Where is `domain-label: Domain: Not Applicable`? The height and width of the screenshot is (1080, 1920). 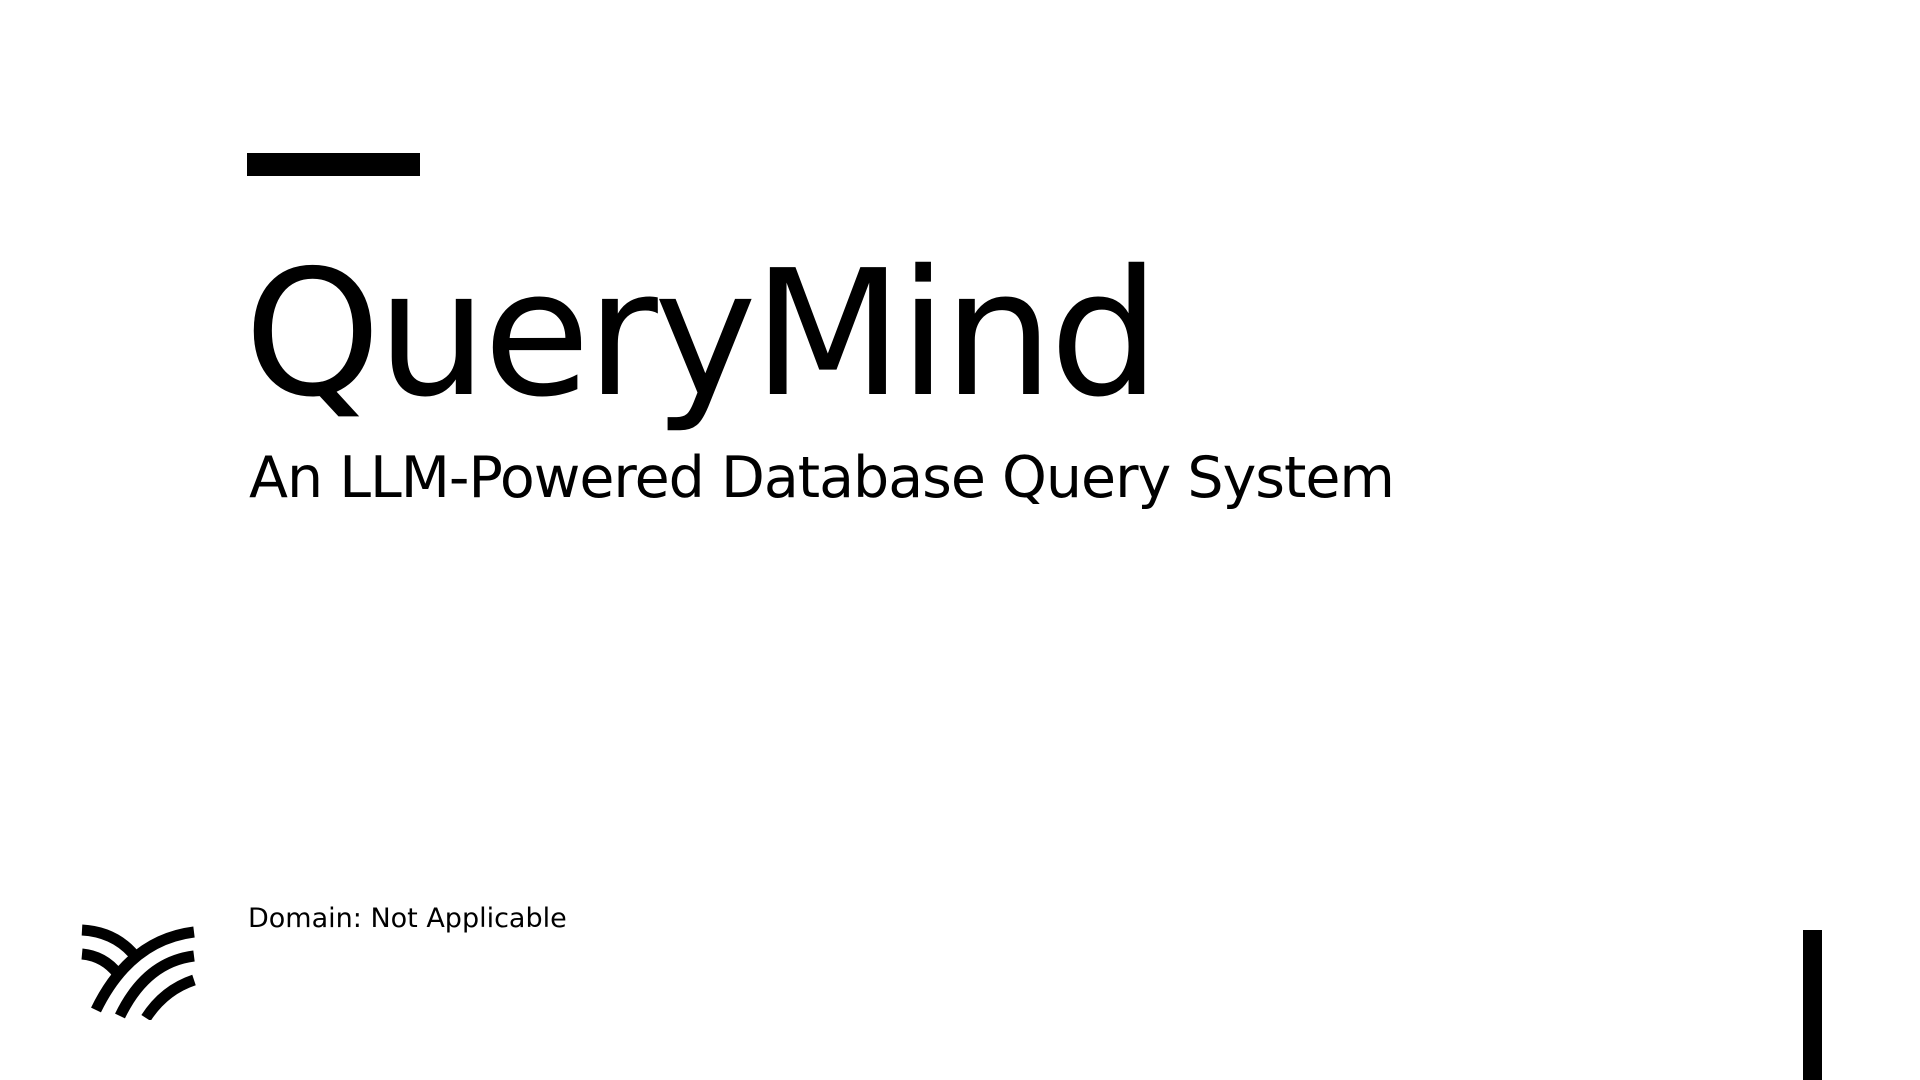
domain-label: Domain: Not Applicable is located at coordinates (407, 918).